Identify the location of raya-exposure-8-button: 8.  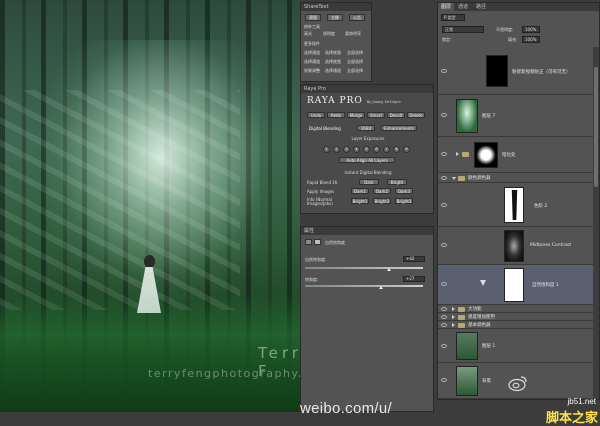
(396, 149).